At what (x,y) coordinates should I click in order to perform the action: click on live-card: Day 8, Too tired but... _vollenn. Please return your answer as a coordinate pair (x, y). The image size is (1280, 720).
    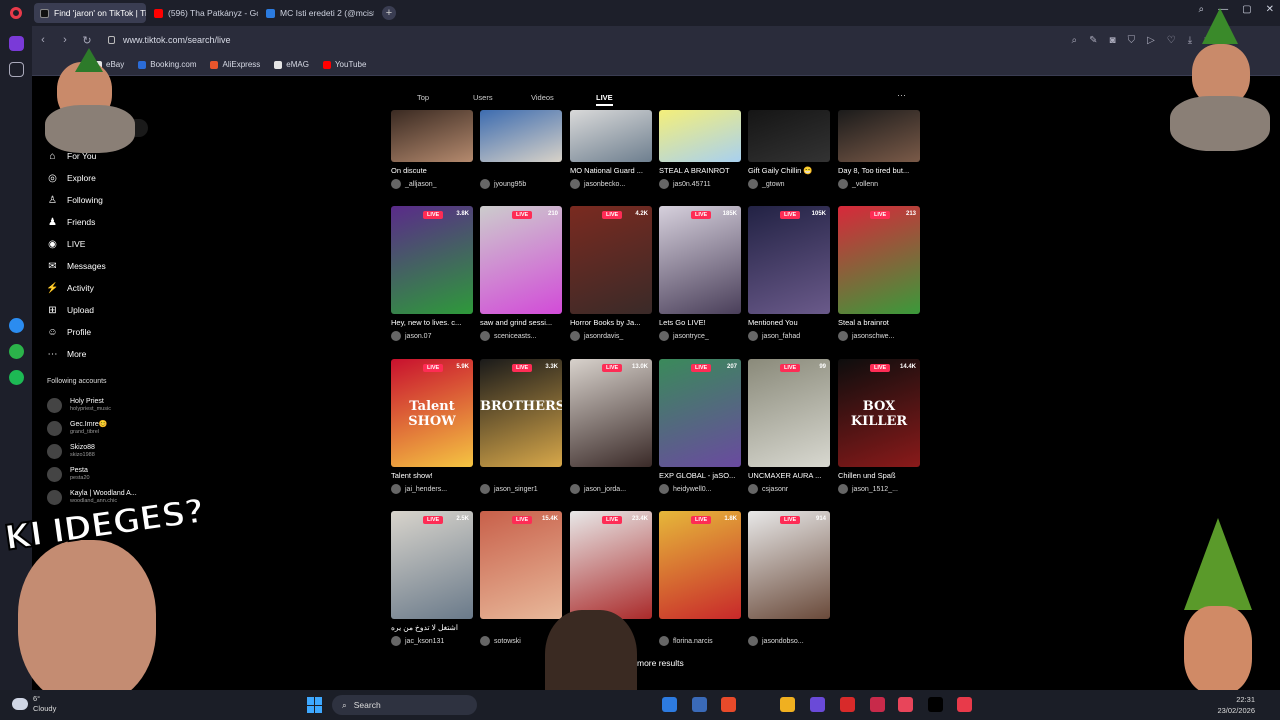
    Looking at the image, I should click on (879, 149).